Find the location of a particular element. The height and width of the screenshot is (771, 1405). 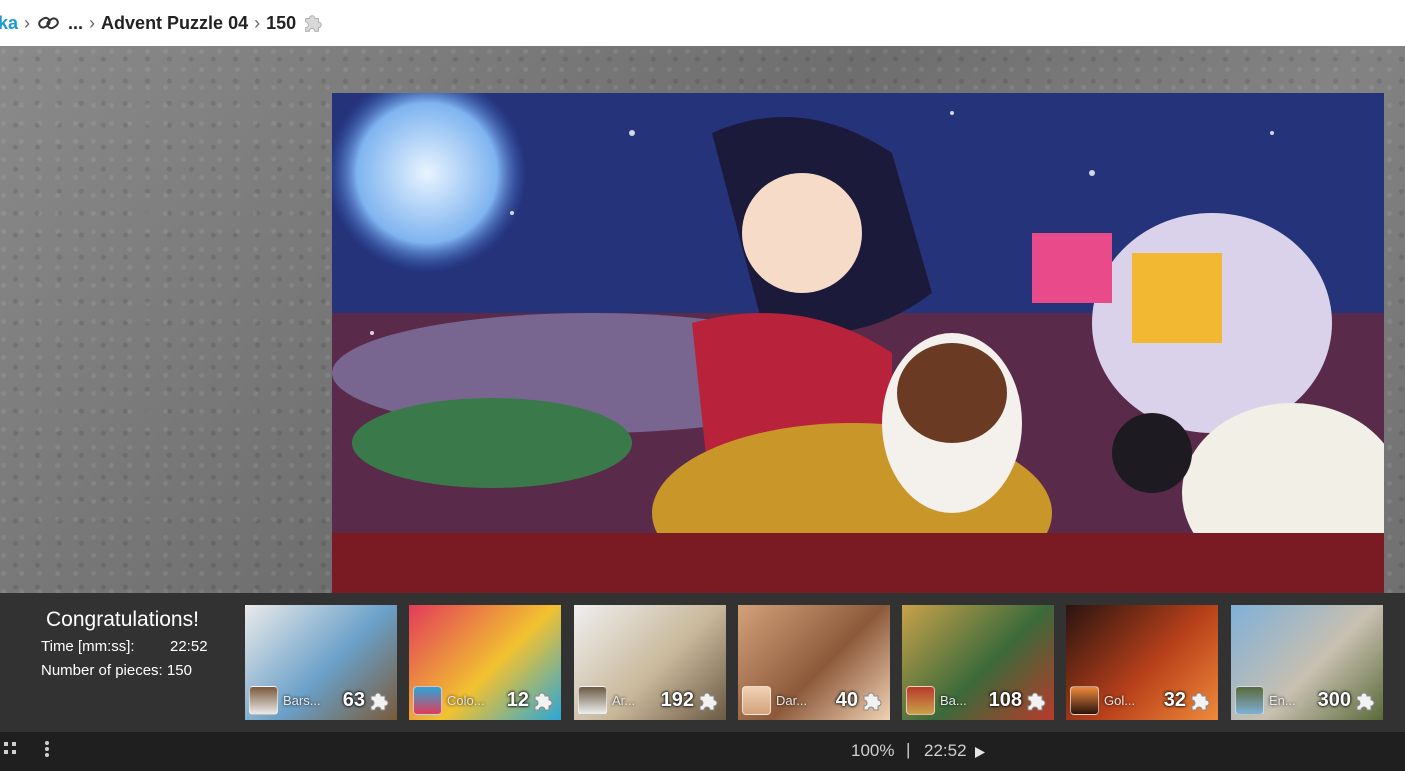

pieces-count-label: Number of pieces: 150 is located at coordinates (116, 670).